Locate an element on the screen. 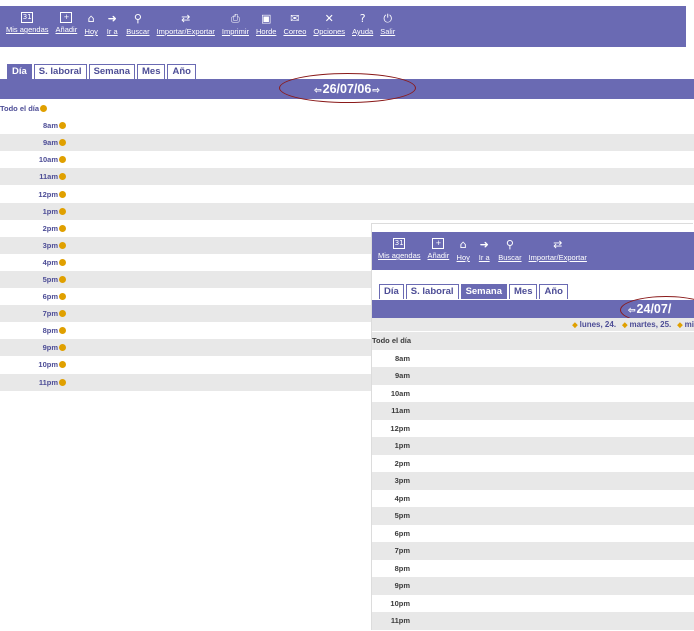  week-day-header: lunes, 24. is located at coordinates (598, 324).